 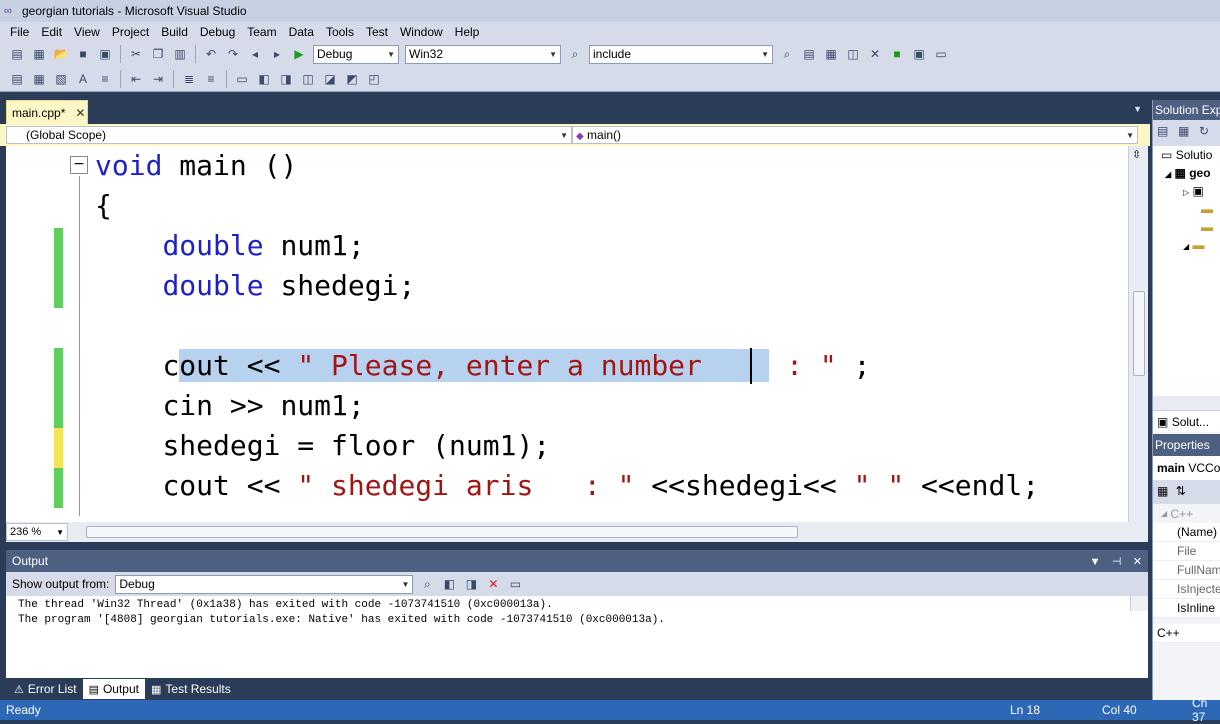 I want to click on next-bookmark-icon: ◨, so click(x=286, y=79).